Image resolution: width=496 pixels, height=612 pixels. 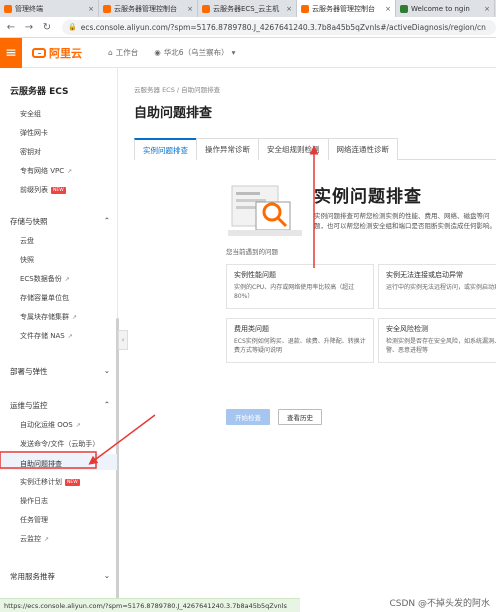 I want to click on problem-card-title: 实例性能问题, so click(x=255, y=275).